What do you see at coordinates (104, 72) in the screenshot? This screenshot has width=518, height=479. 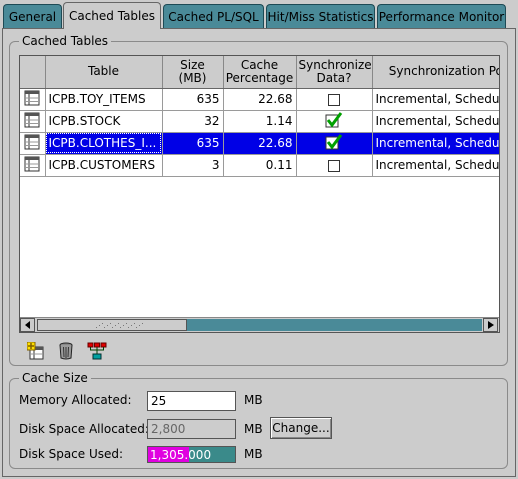 I see `column-header-table: Table` at bounding box center [104, 72].